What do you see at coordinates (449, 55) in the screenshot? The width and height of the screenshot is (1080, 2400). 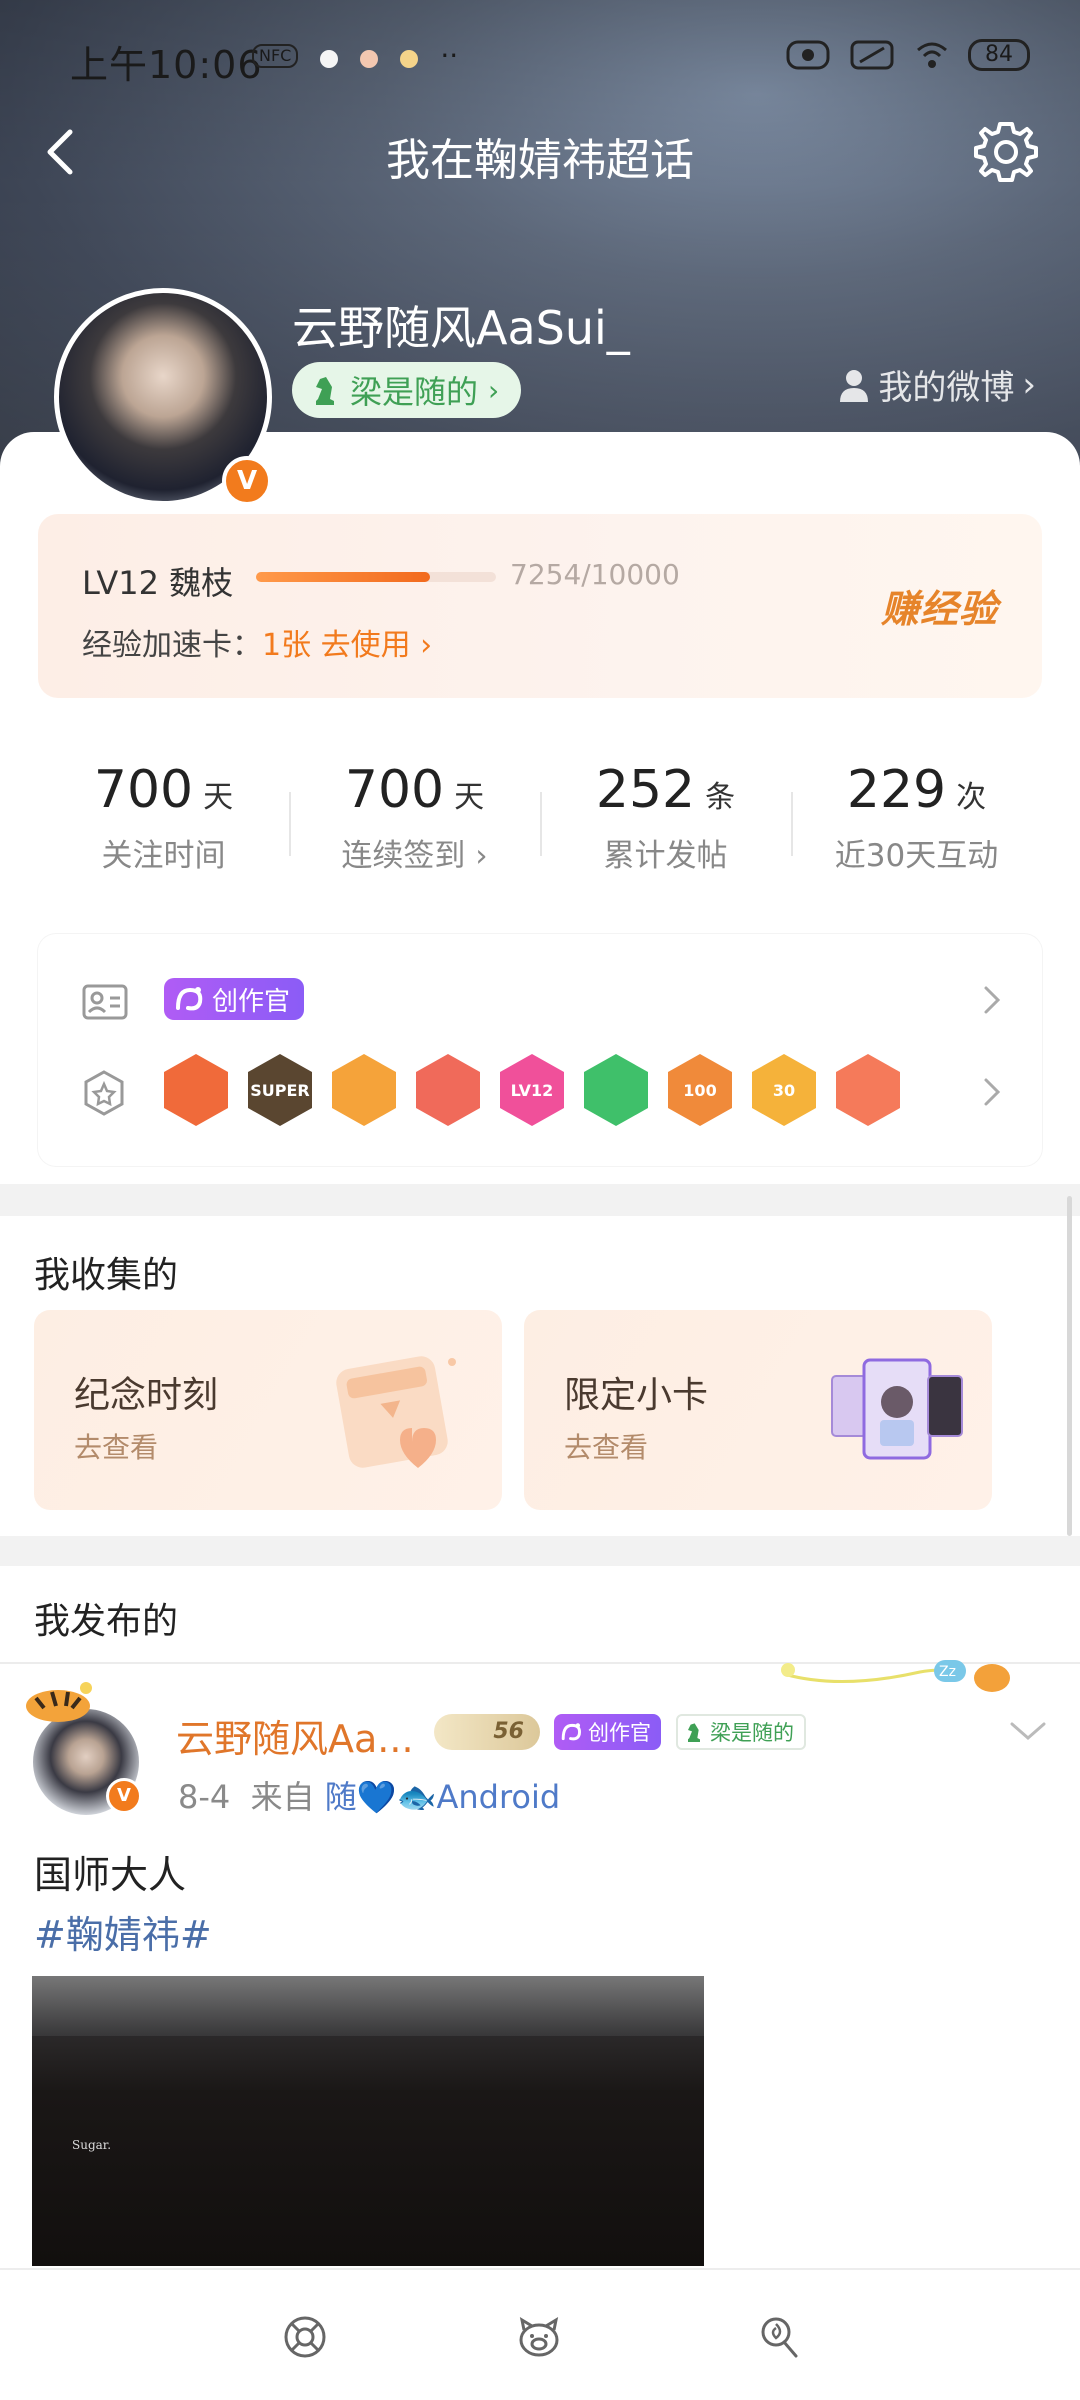 I see `more-dots-icon: ··` at bounding box center [449, 55].